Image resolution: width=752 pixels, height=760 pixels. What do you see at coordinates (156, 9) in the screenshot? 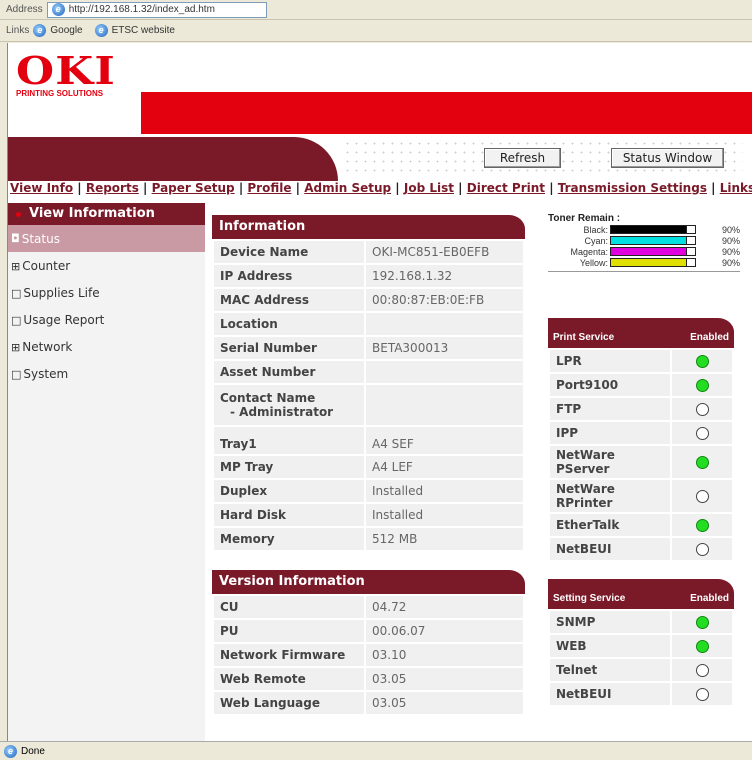
I see `address-field: e http://192.168.1.32/index_ad.htm` at bounding box center [156, 9].